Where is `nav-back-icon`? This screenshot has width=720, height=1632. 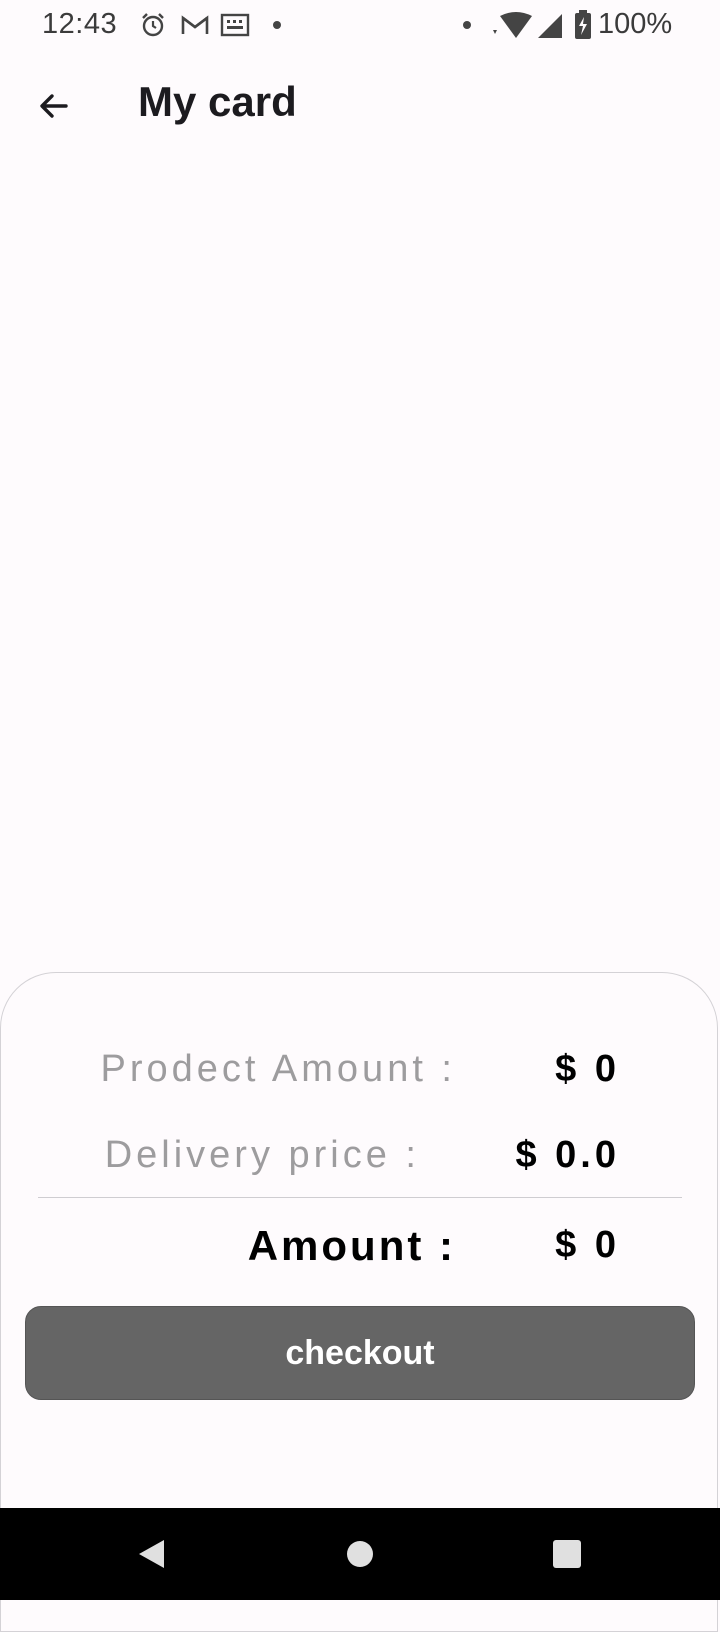 nav-back-icon is located at coordinates (151, 1554).